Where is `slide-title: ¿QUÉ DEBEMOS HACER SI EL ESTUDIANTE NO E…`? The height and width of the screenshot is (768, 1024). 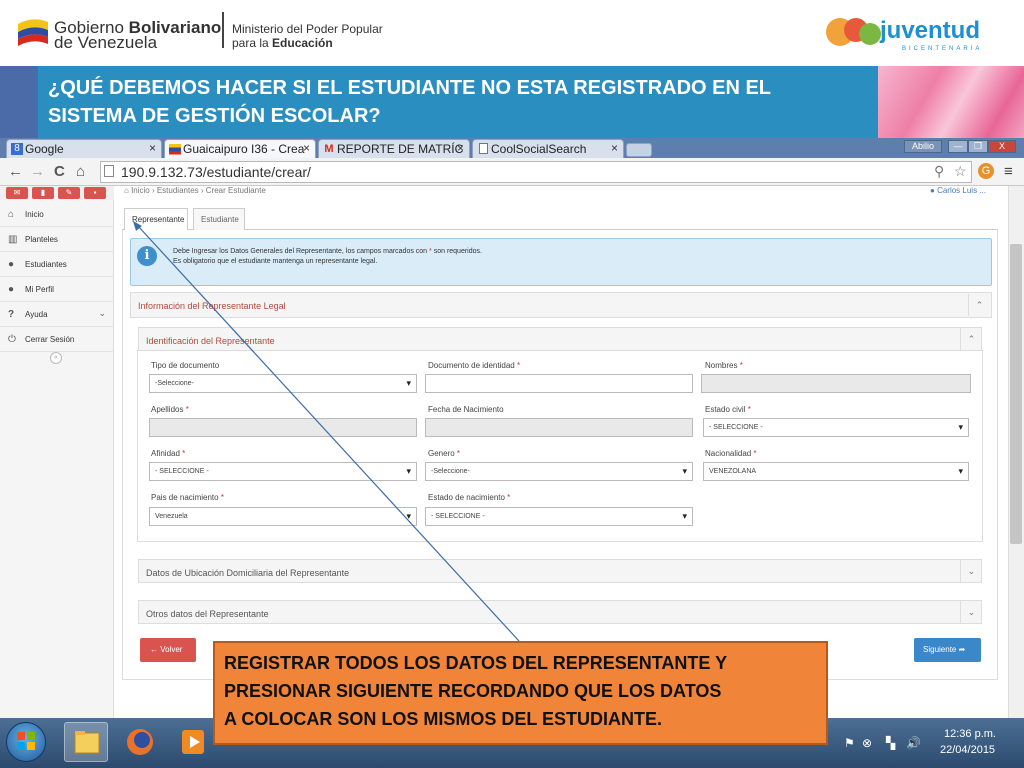 slide-title: ¿QUÉ DEBEMOS HACER SI EL ESTUDIANTE NO E… is located at coordinates (410, 102).